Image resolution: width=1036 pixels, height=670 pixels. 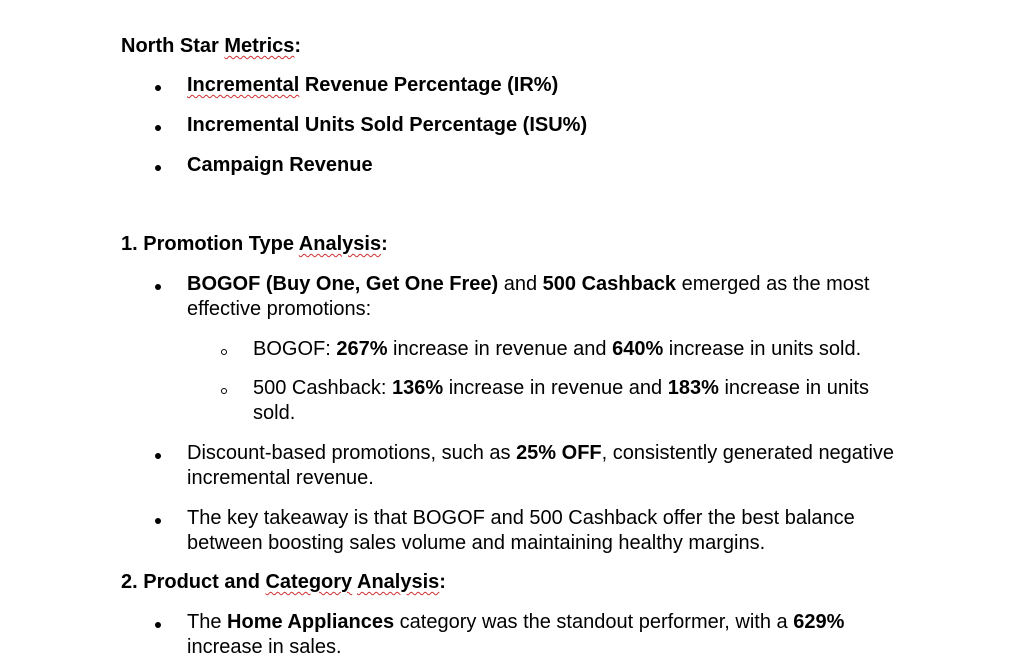 What do you see at coordinates (762, 349) in the screenshot?
I see `item-text: increase in units sold.` at bounding box center [762, 349].